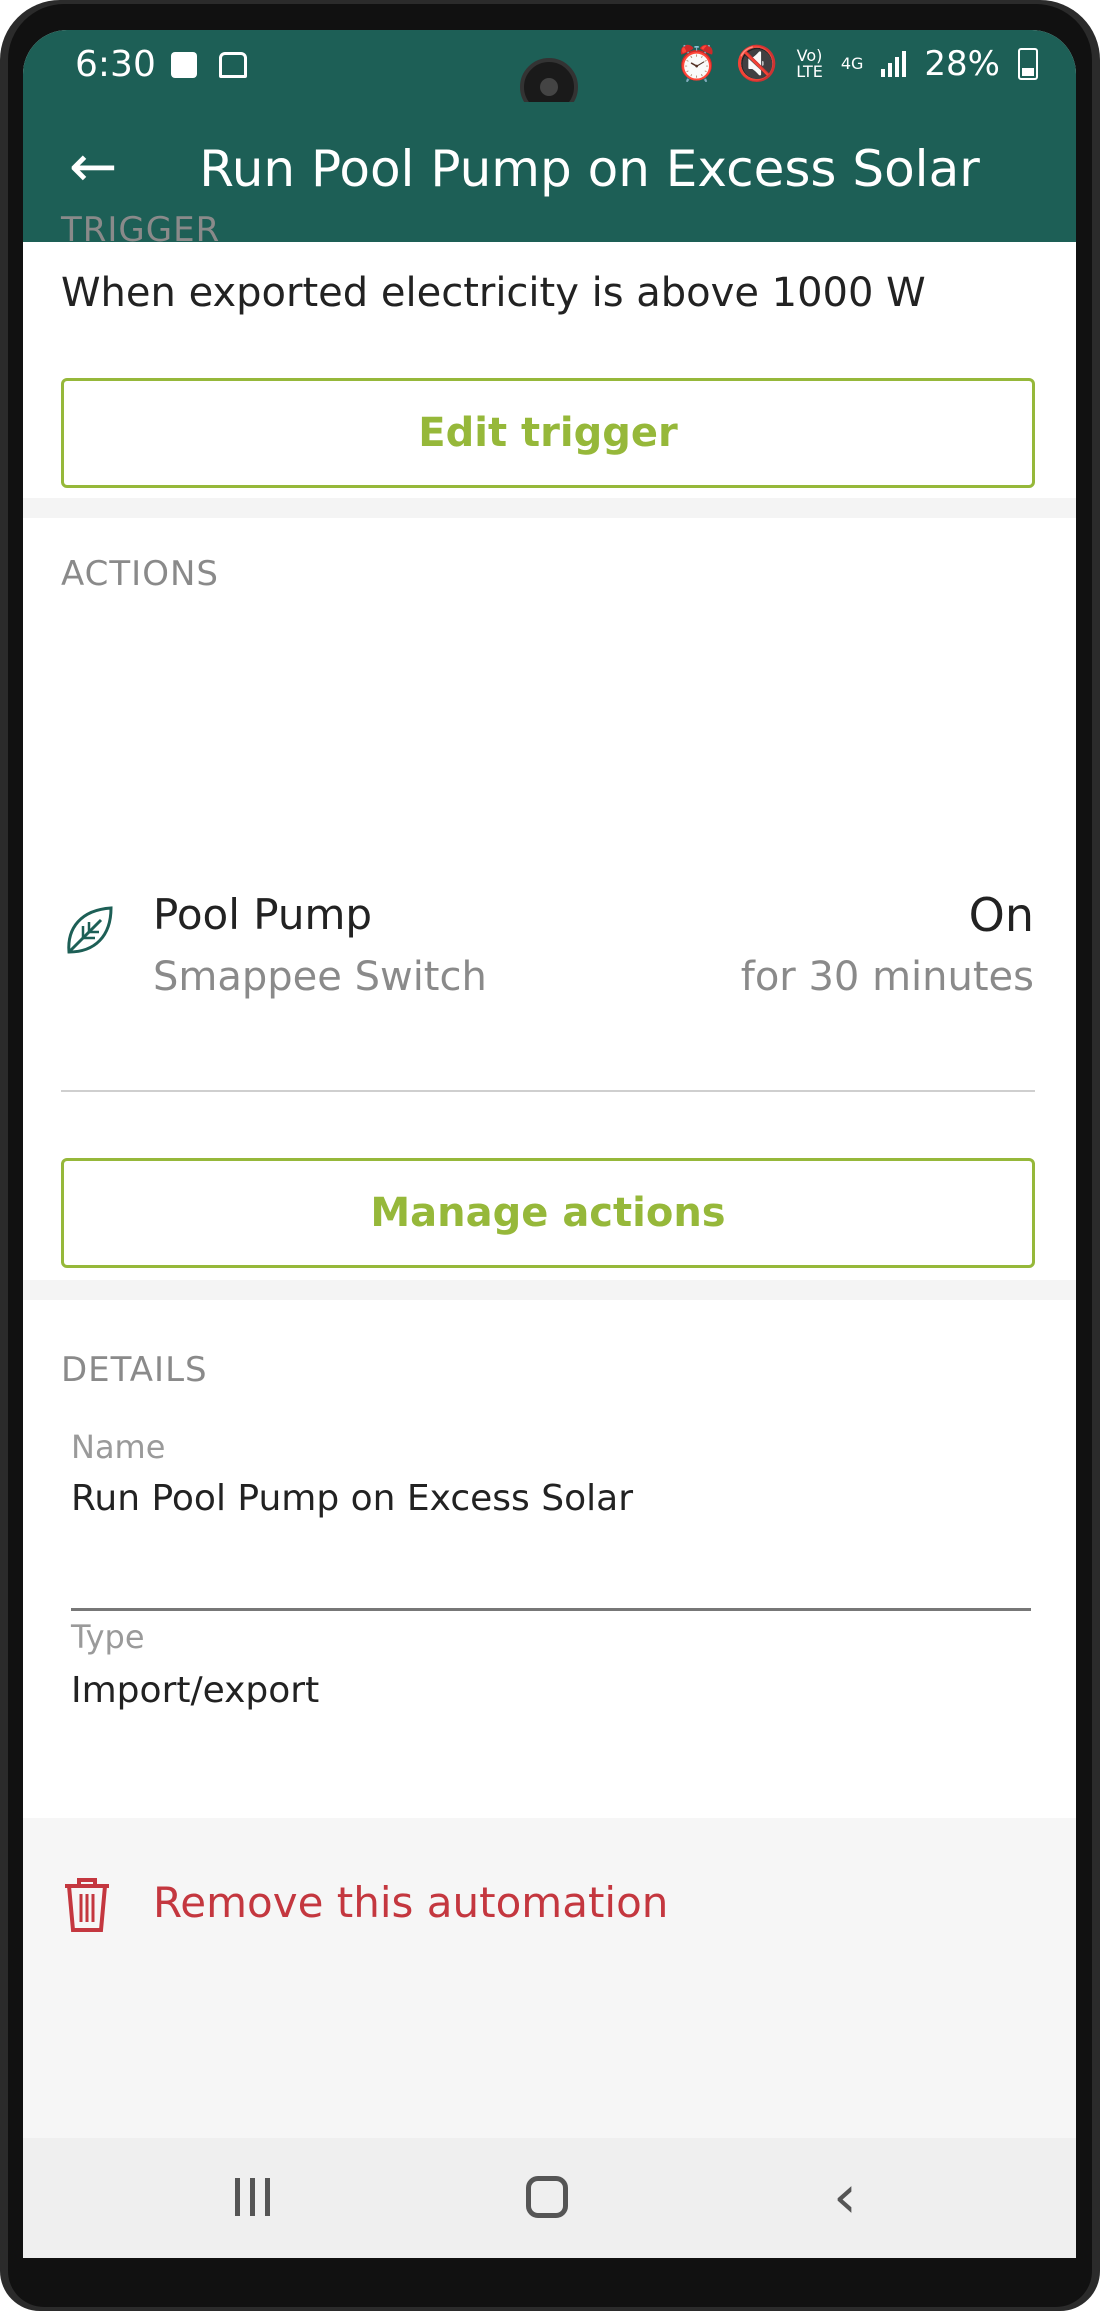  What do you see at coordinates (589, 169) in the screenshot?
I see `page-title: Run Pool Pump on Excess Solar` at bounding box center [589, 169].